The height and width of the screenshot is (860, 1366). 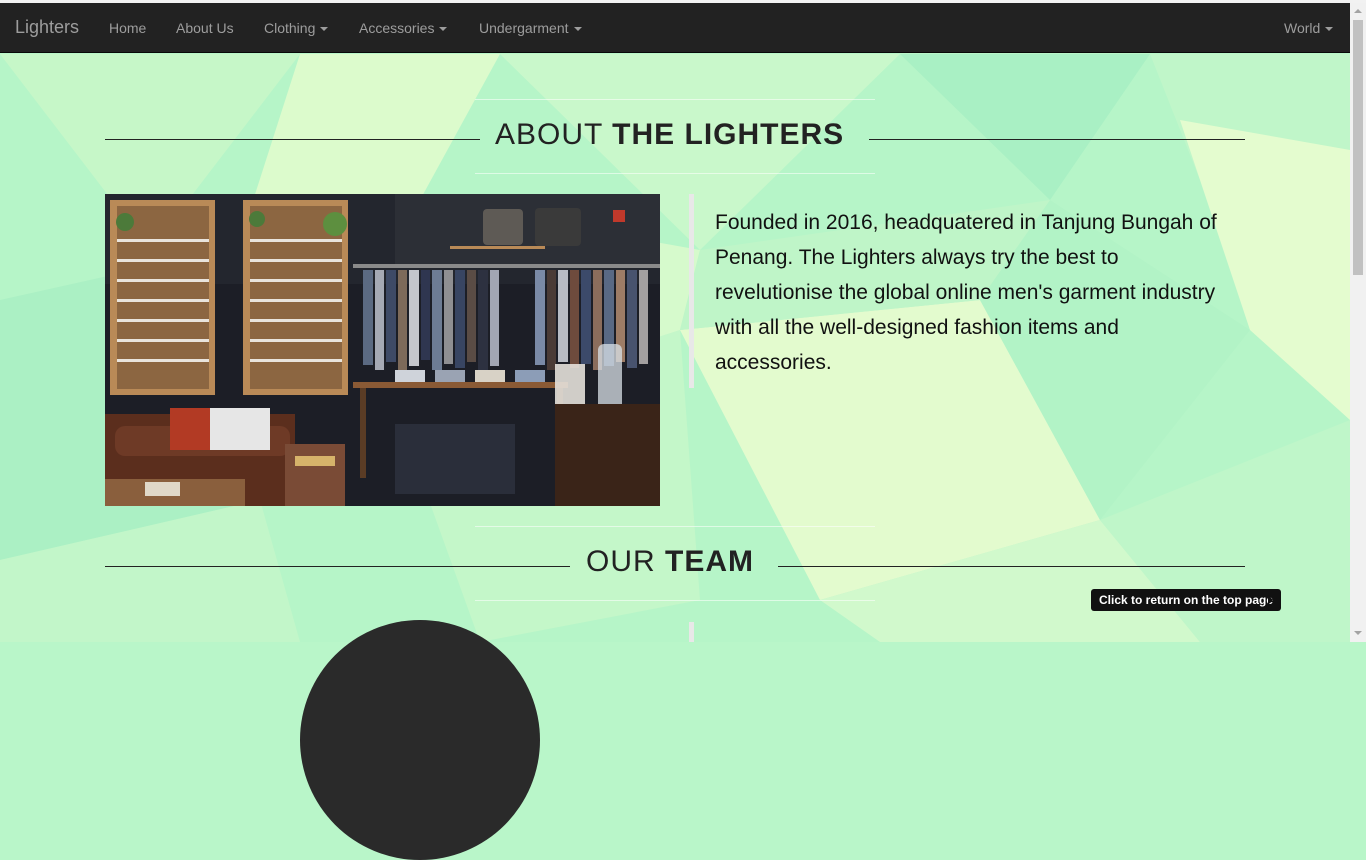 What do you see at coordinates (675, 173) in the screenshot?
I see `heading-bottom-rule` at bounding box center [675, 173].